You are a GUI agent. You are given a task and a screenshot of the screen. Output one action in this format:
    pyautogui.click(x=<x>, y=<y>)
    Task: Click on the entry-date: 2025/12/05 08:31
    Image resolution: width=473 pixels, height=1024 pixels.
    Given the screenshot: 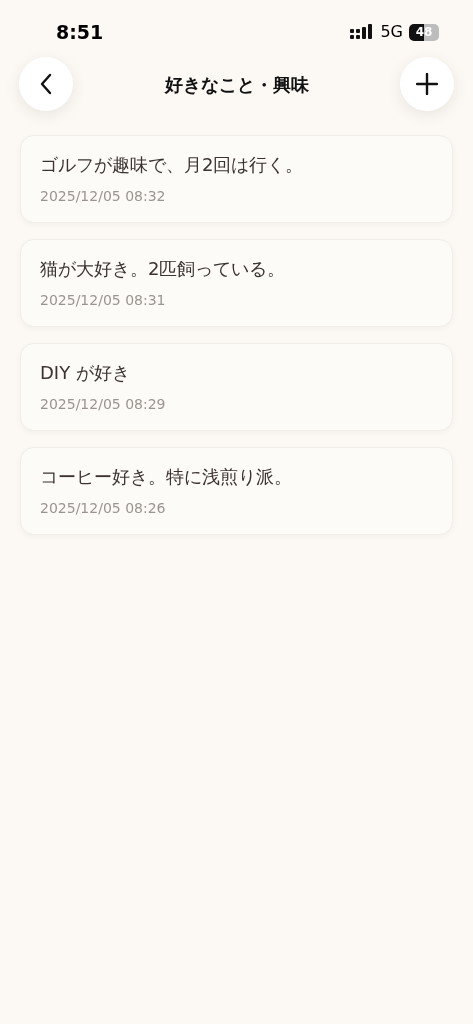 What is the action you would take?
    pyautogui.click(x=103, y=300)
    